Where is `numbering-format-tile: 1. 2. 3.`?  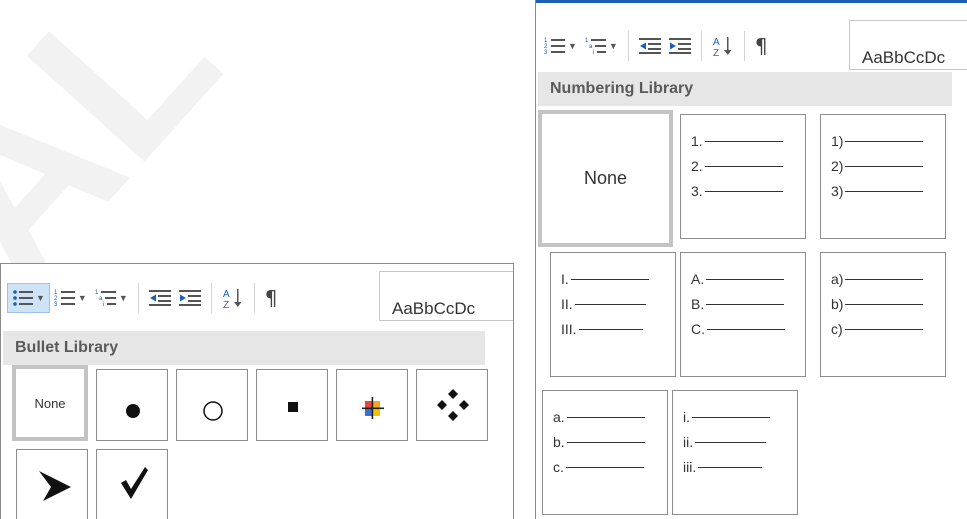 numbering-format-tile: 1. 2. 3. is located at coordinates (743, 176).